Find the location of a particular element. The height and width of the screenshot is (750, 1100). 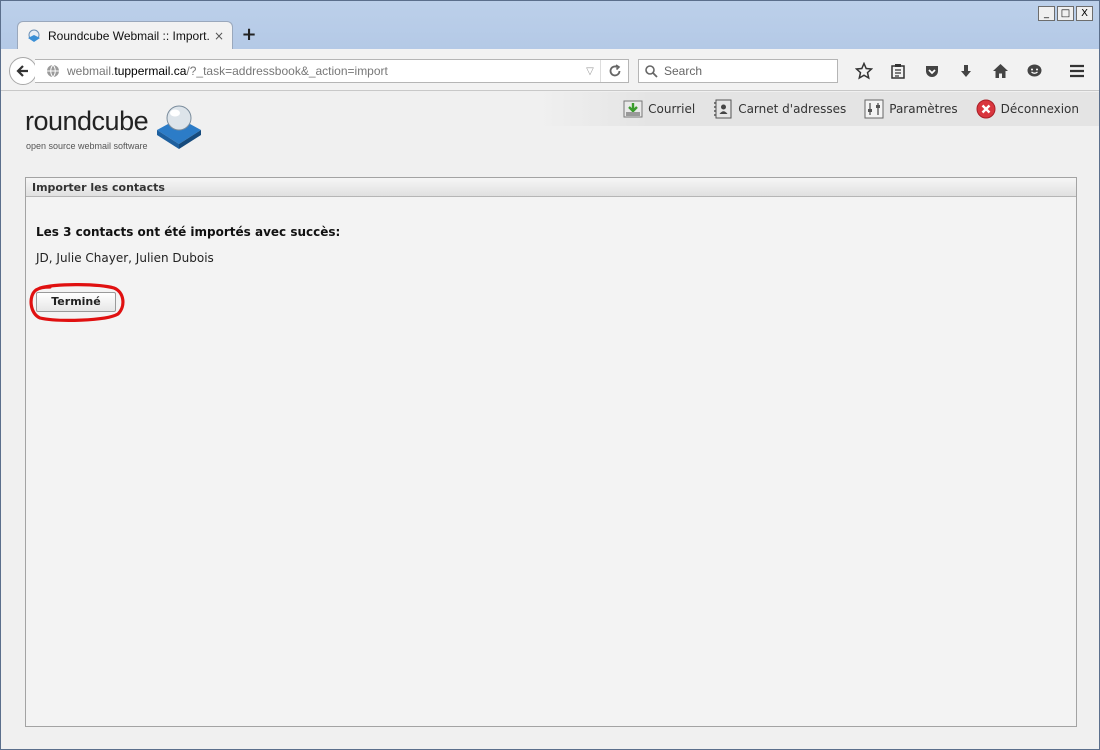

roundcube-logo: roundcube open source webmail software is located at coordinates (120, 126).